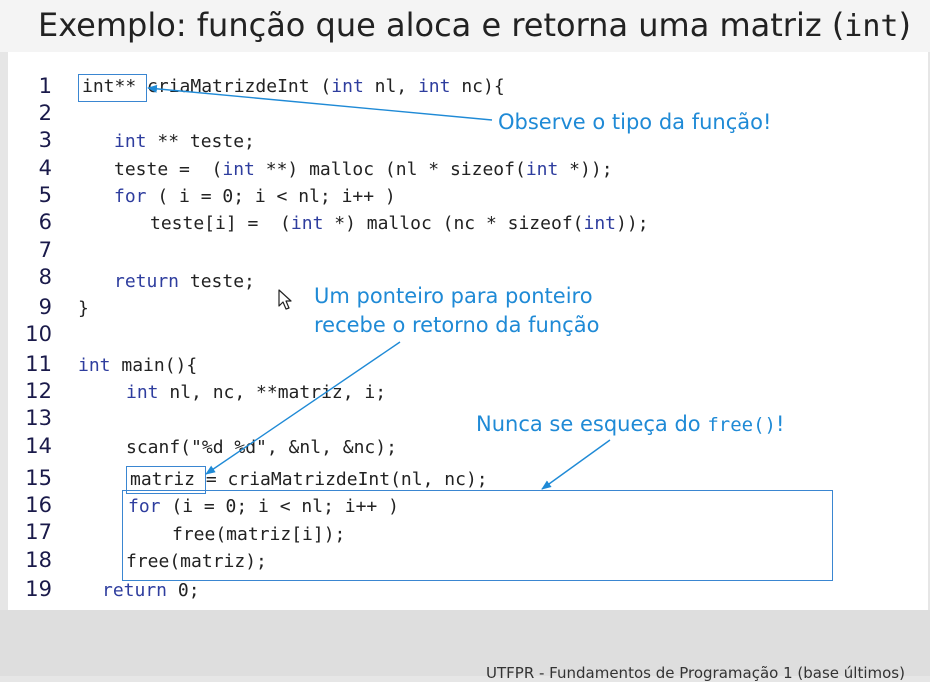  What do you see at coordinates (38, 418) in the screenshot?
I see `line-number: 13` at bounding box center [38, 418].